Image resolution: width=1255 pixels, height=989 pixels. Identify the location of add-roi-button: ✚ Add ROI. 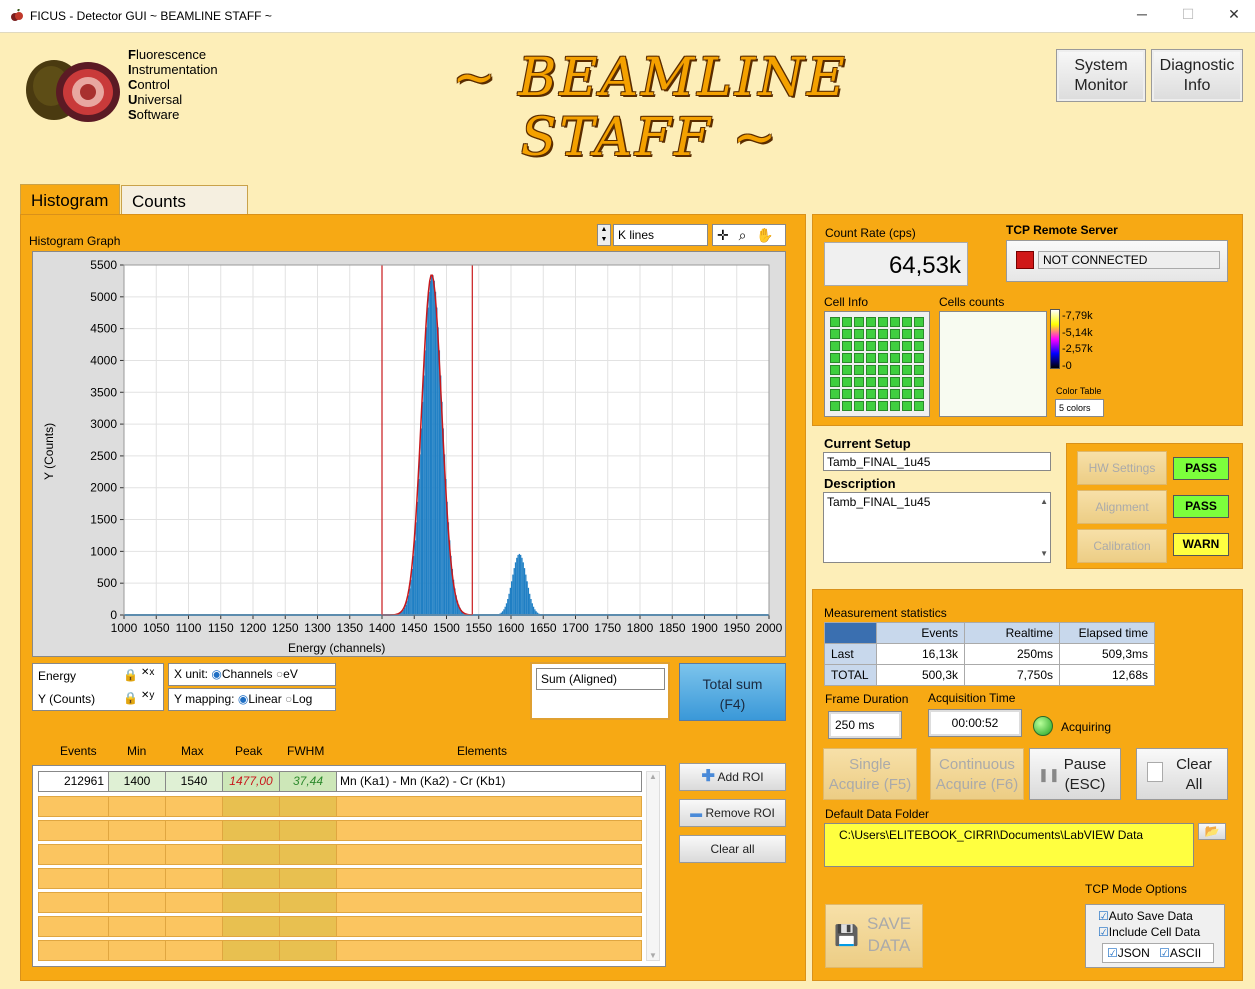
(732, 777).